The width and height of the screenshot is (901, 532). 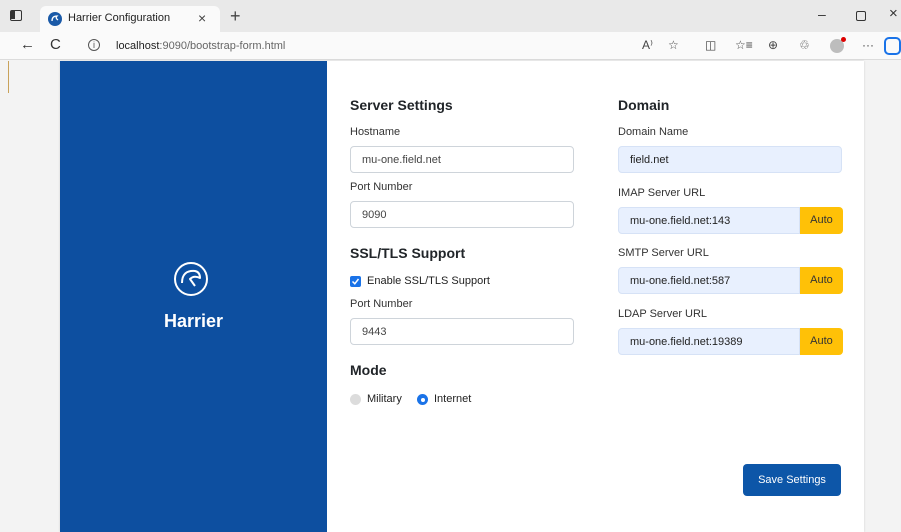 What do you see at coordinates (381, 187) in the screenshot?
I see `port-number-label: Port Number` at bounding box center [381, 187].